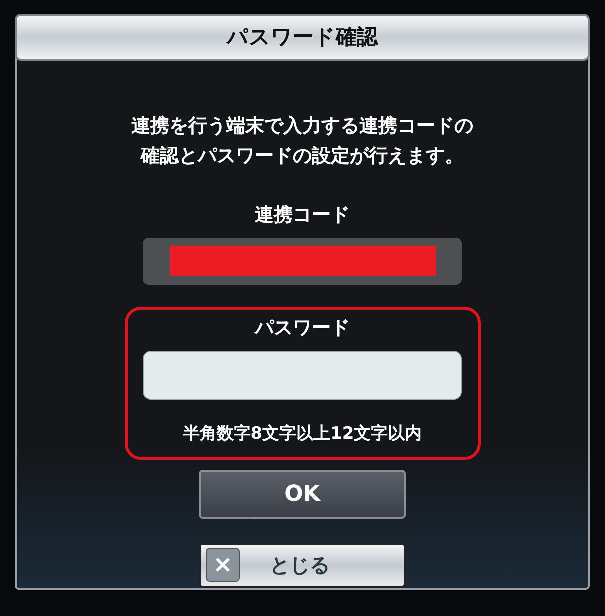  I want to click on field-label: パスワード, so click(302, 329).